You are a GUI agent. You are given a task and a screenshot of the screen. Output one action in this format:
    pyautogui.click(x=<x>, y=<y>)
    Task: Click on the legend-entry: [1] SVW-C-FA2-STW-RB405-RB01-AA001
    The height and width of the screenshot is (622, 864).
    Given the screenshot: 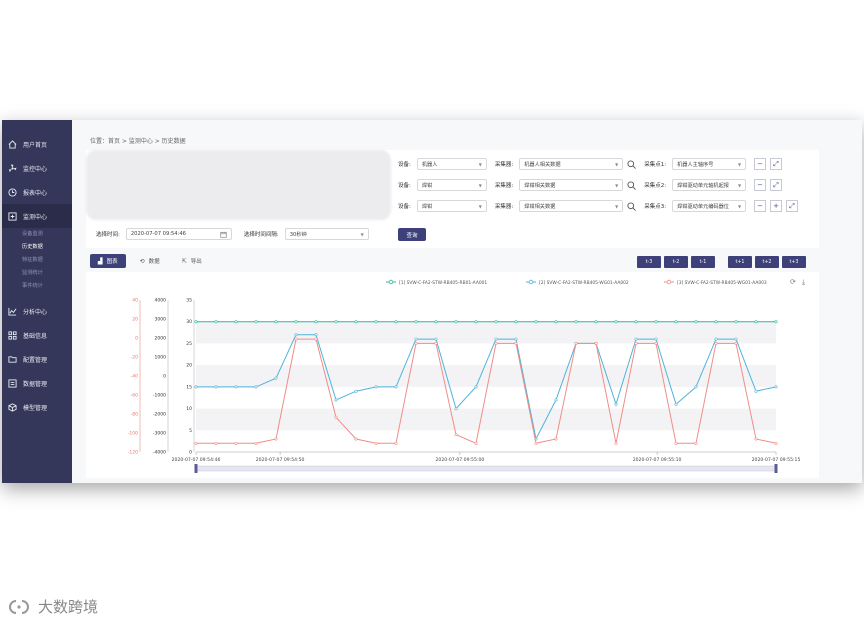 What is the action you would take?
    pyautogui.click(x=443, y=283)
    